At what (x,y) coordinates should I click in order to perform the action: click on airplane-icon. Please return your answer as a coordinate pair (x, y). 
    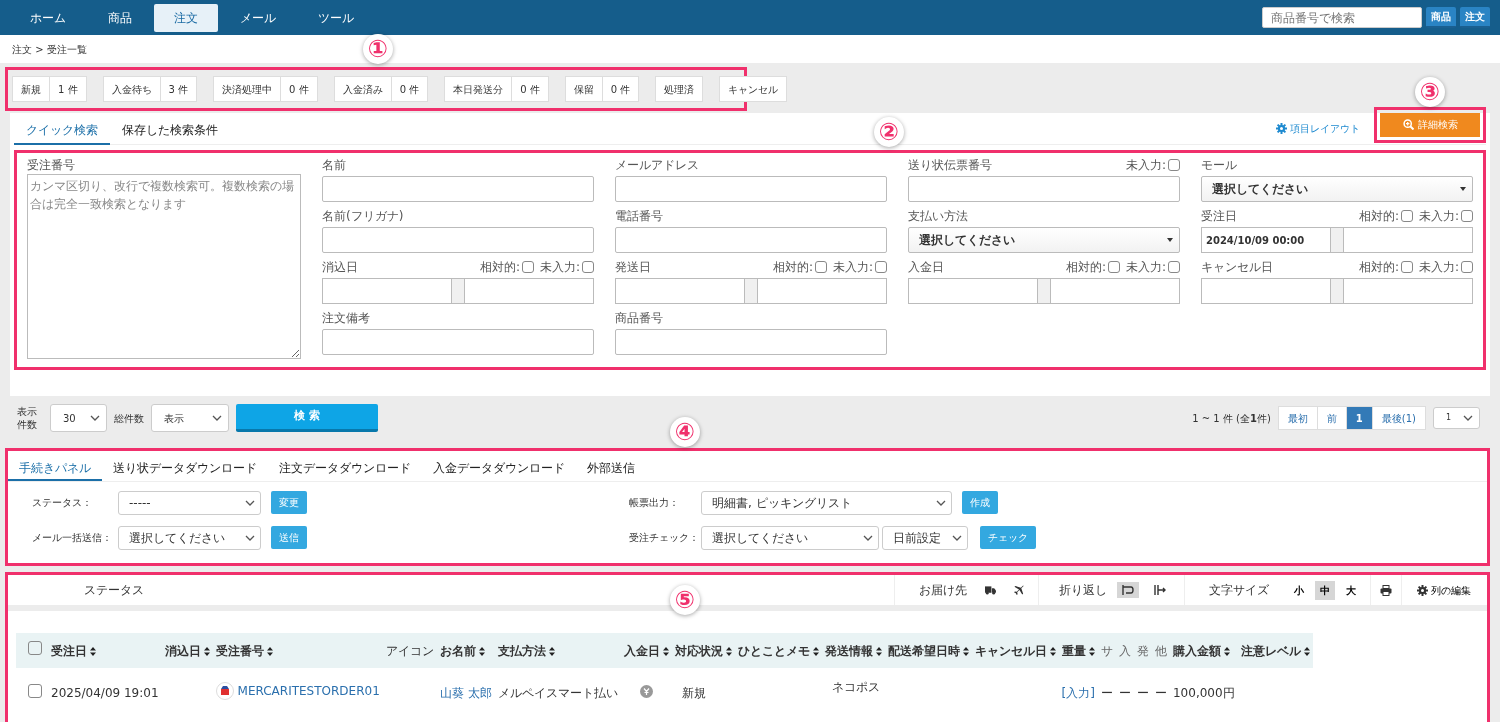
    Looking at the image, I should click on (1018, 590).